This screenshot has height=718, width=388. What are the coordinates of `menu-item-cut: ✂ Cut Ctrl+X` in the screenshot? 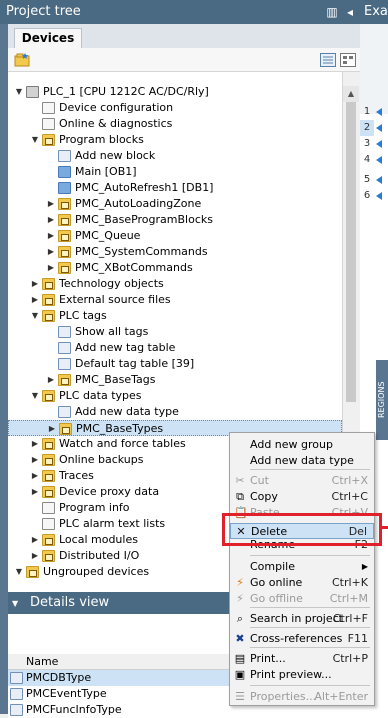 It's located at (302, 481).